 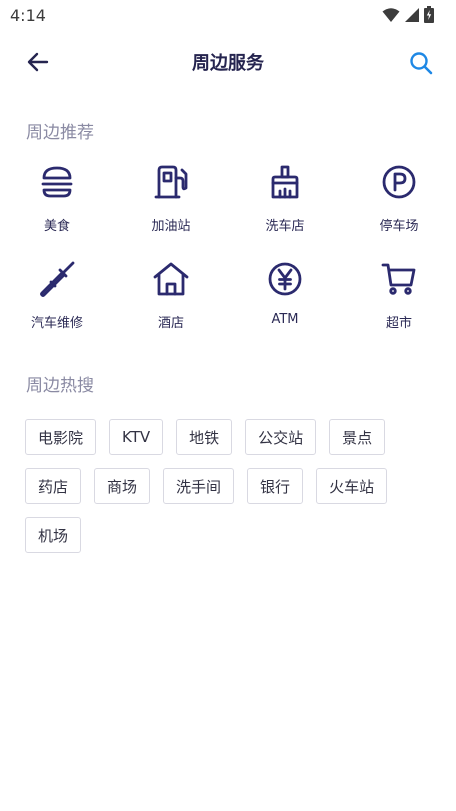 I want to click on grid-item-label: 加油站, so click(x=171, y=226).